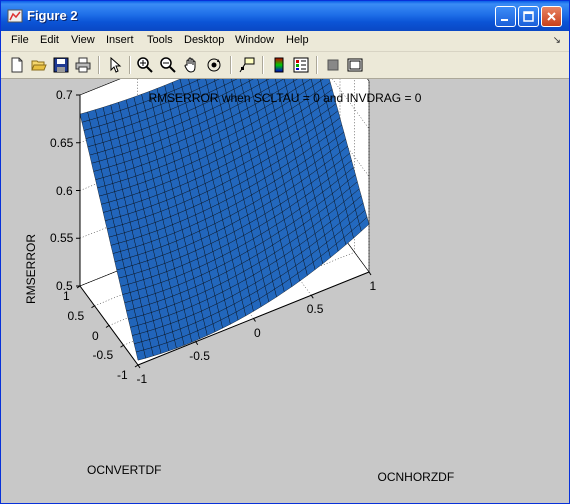  Describe the element at coordinates (285, 98) in the screenshot. I see `plot-title: RMSERROR when SCLTAU = 0 and INVDRAG = 0` at that location.